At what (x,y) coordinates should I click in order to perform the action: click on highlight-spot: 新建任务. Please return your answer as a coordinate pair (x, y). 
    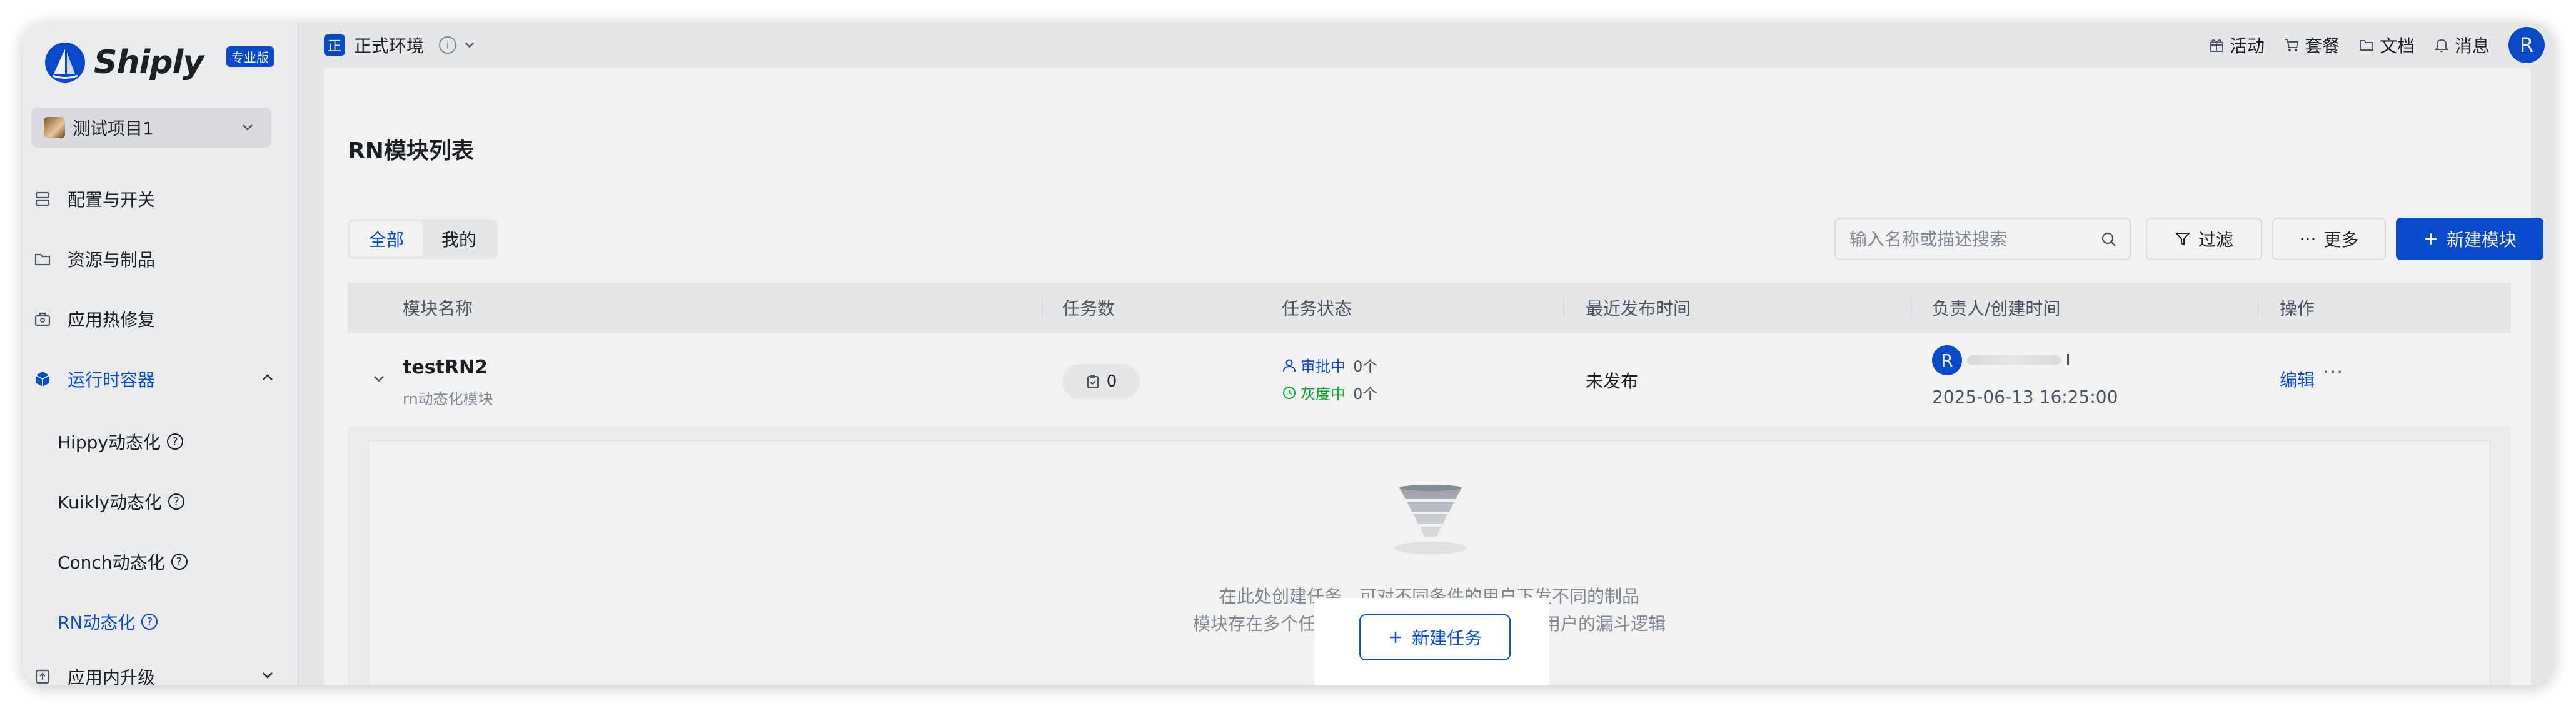
    Looking at the image, I should click on (1431, 641).